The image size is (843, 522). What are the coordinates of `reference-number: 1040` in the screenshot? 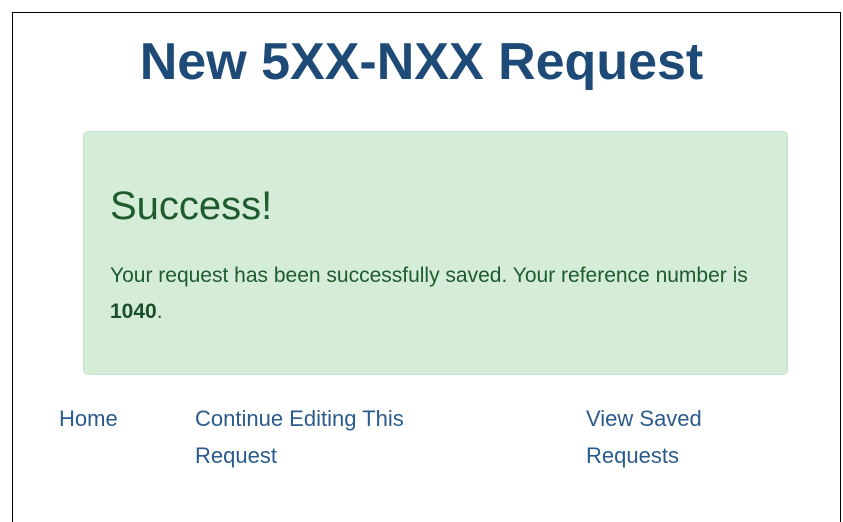 It's located at (133, 311).